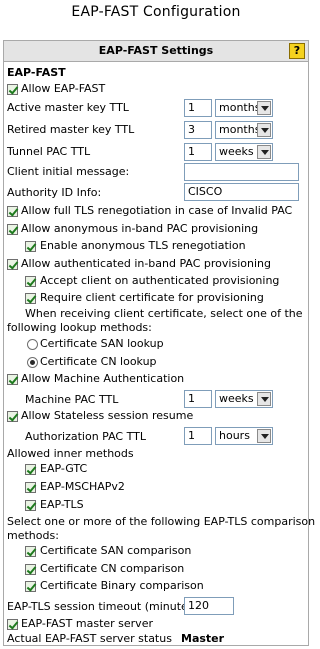 This screenshot has width=320, height=649. I want to click on allow-full-tls-renegotiation-checkbox, so click(12, 211).